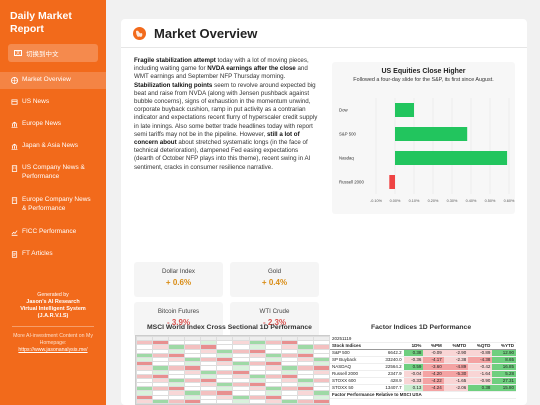 Image resolution: width=540 pixels, height=405 pixels. I want to click on sidebar-item-label: FICC Performance, so click(49, 231).